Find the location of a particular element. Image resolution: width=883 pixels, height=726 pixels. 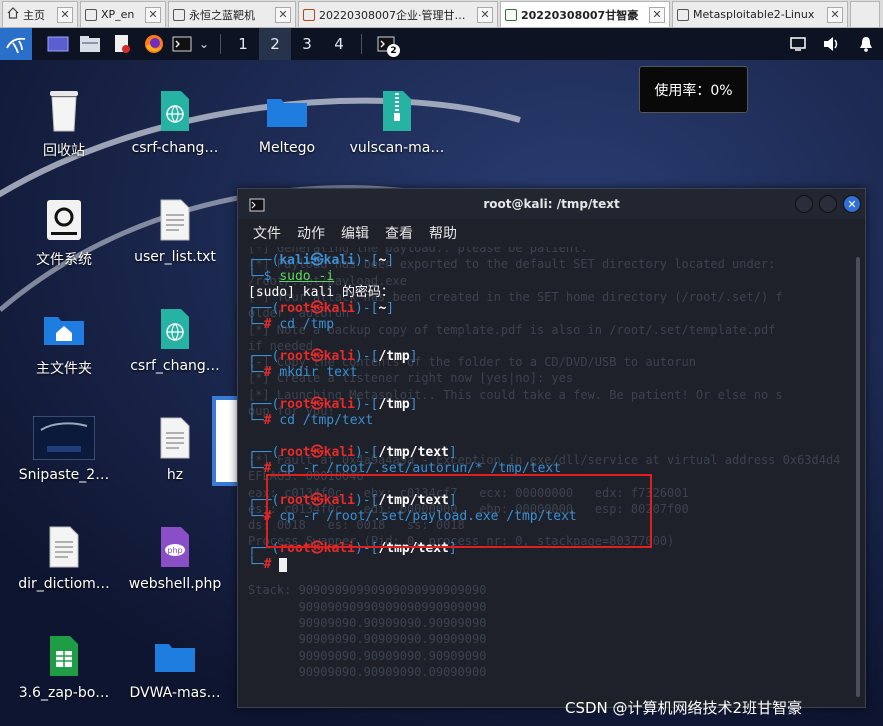

workspace-4: 4 is located at coordinates (339, 44).